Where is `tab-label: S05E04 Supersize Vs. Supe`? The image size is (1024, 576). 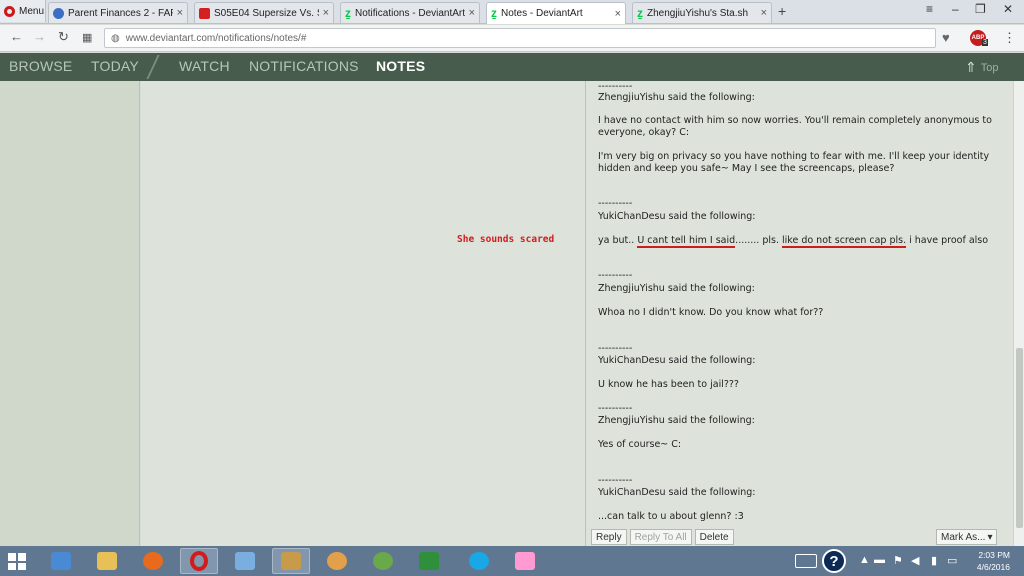
tab-label: S05E04 Supersize Vs. Supe is located at coordinates (266, 13).